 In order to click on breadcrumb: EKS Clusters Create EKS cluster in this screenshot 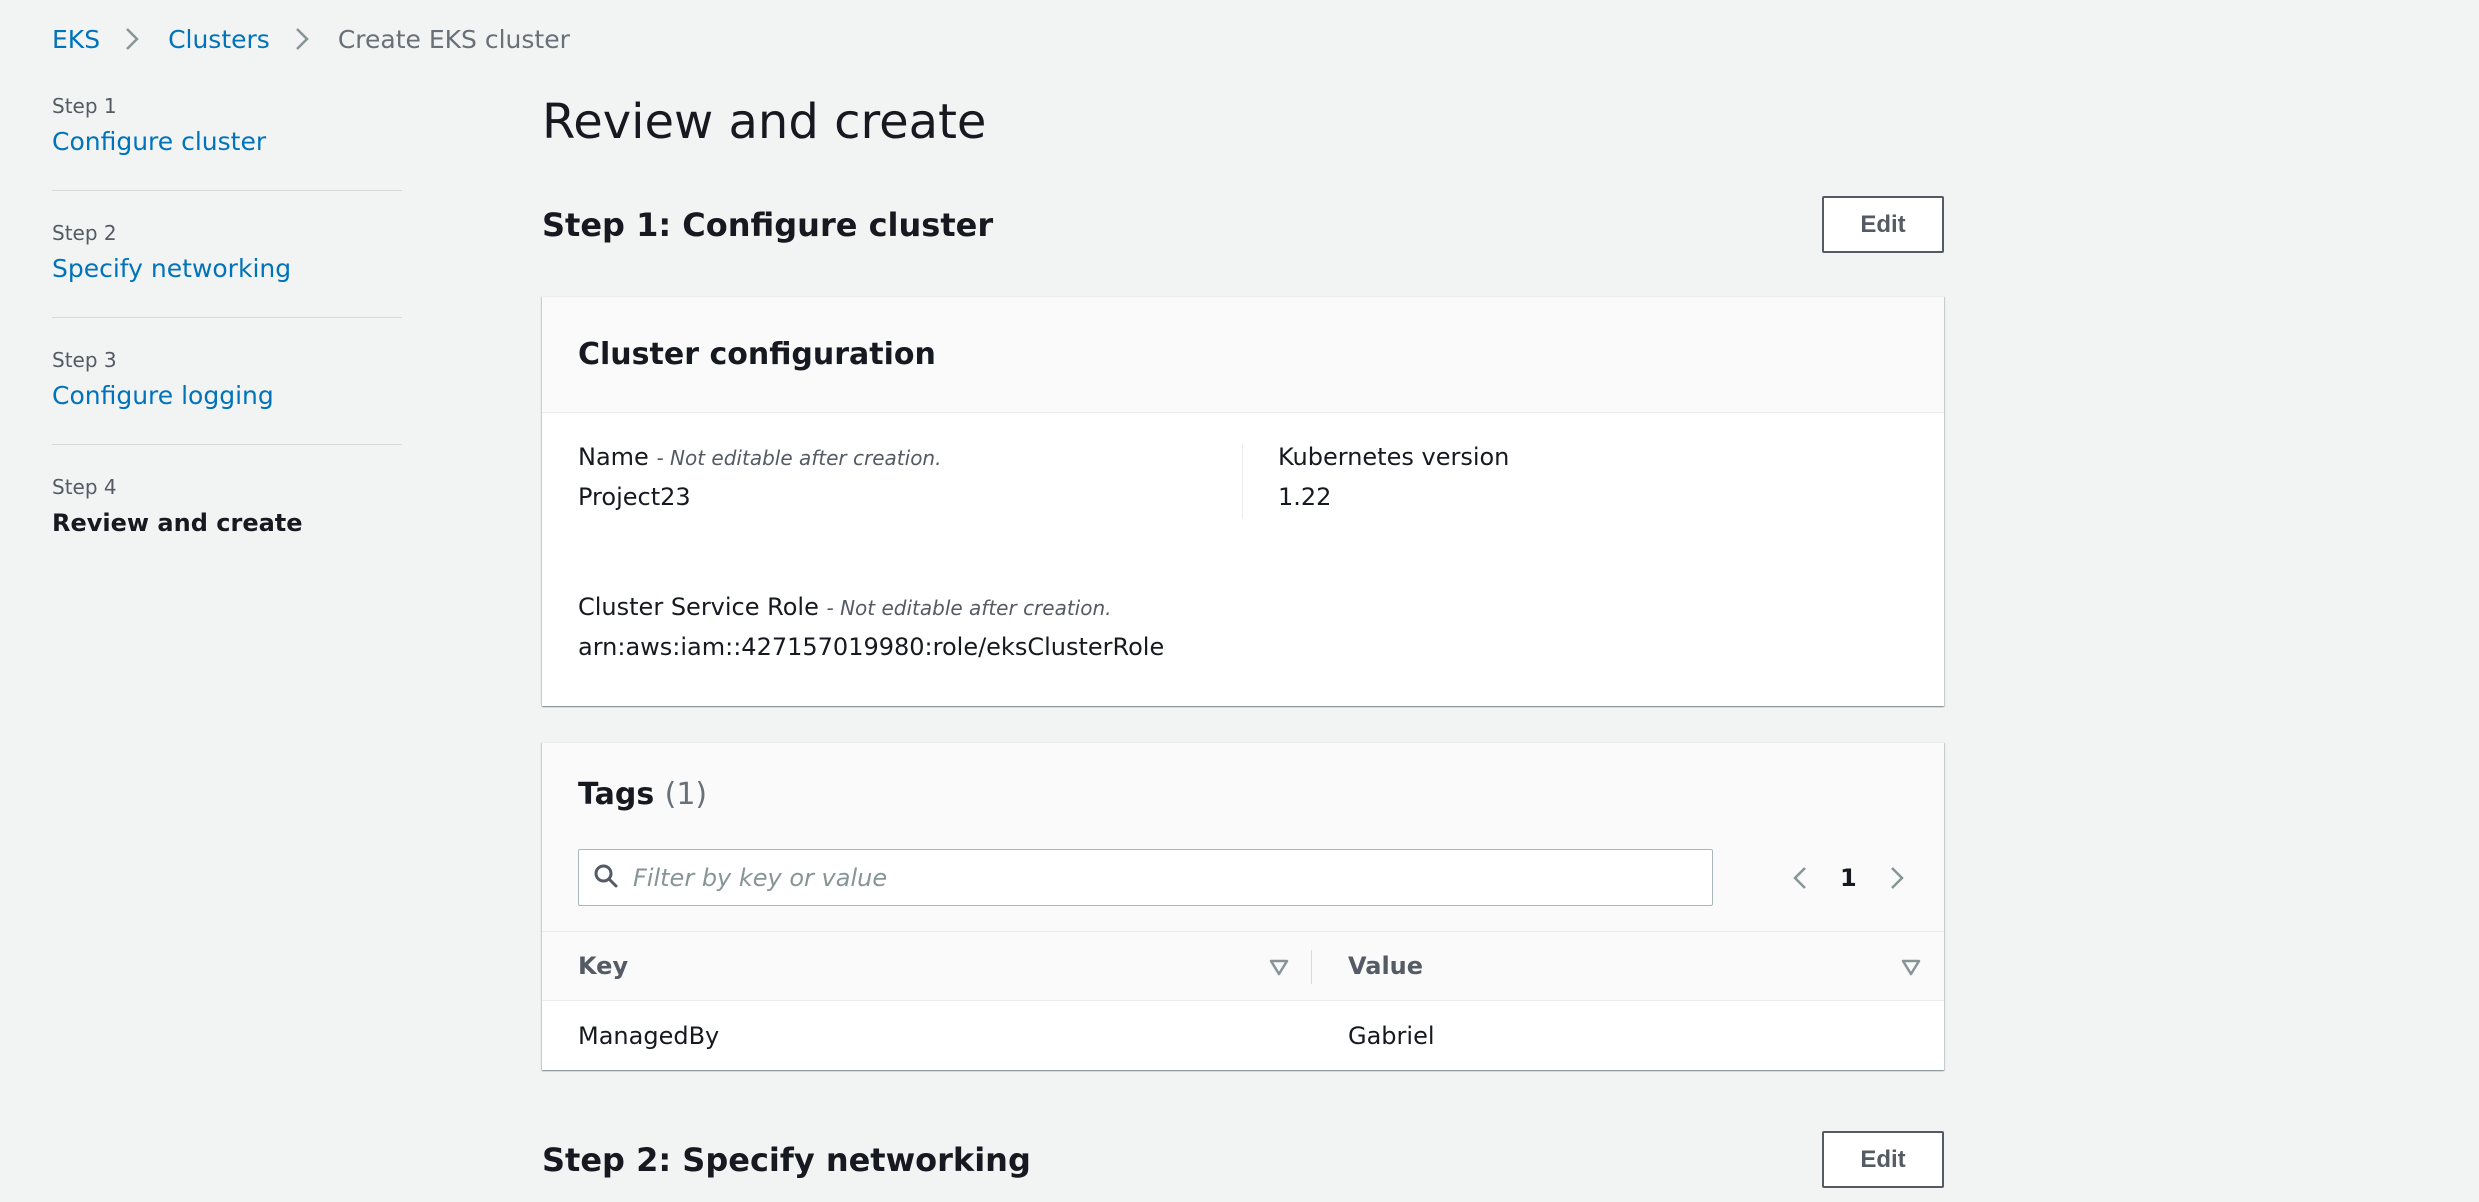, I will do `click(311, 39)`.